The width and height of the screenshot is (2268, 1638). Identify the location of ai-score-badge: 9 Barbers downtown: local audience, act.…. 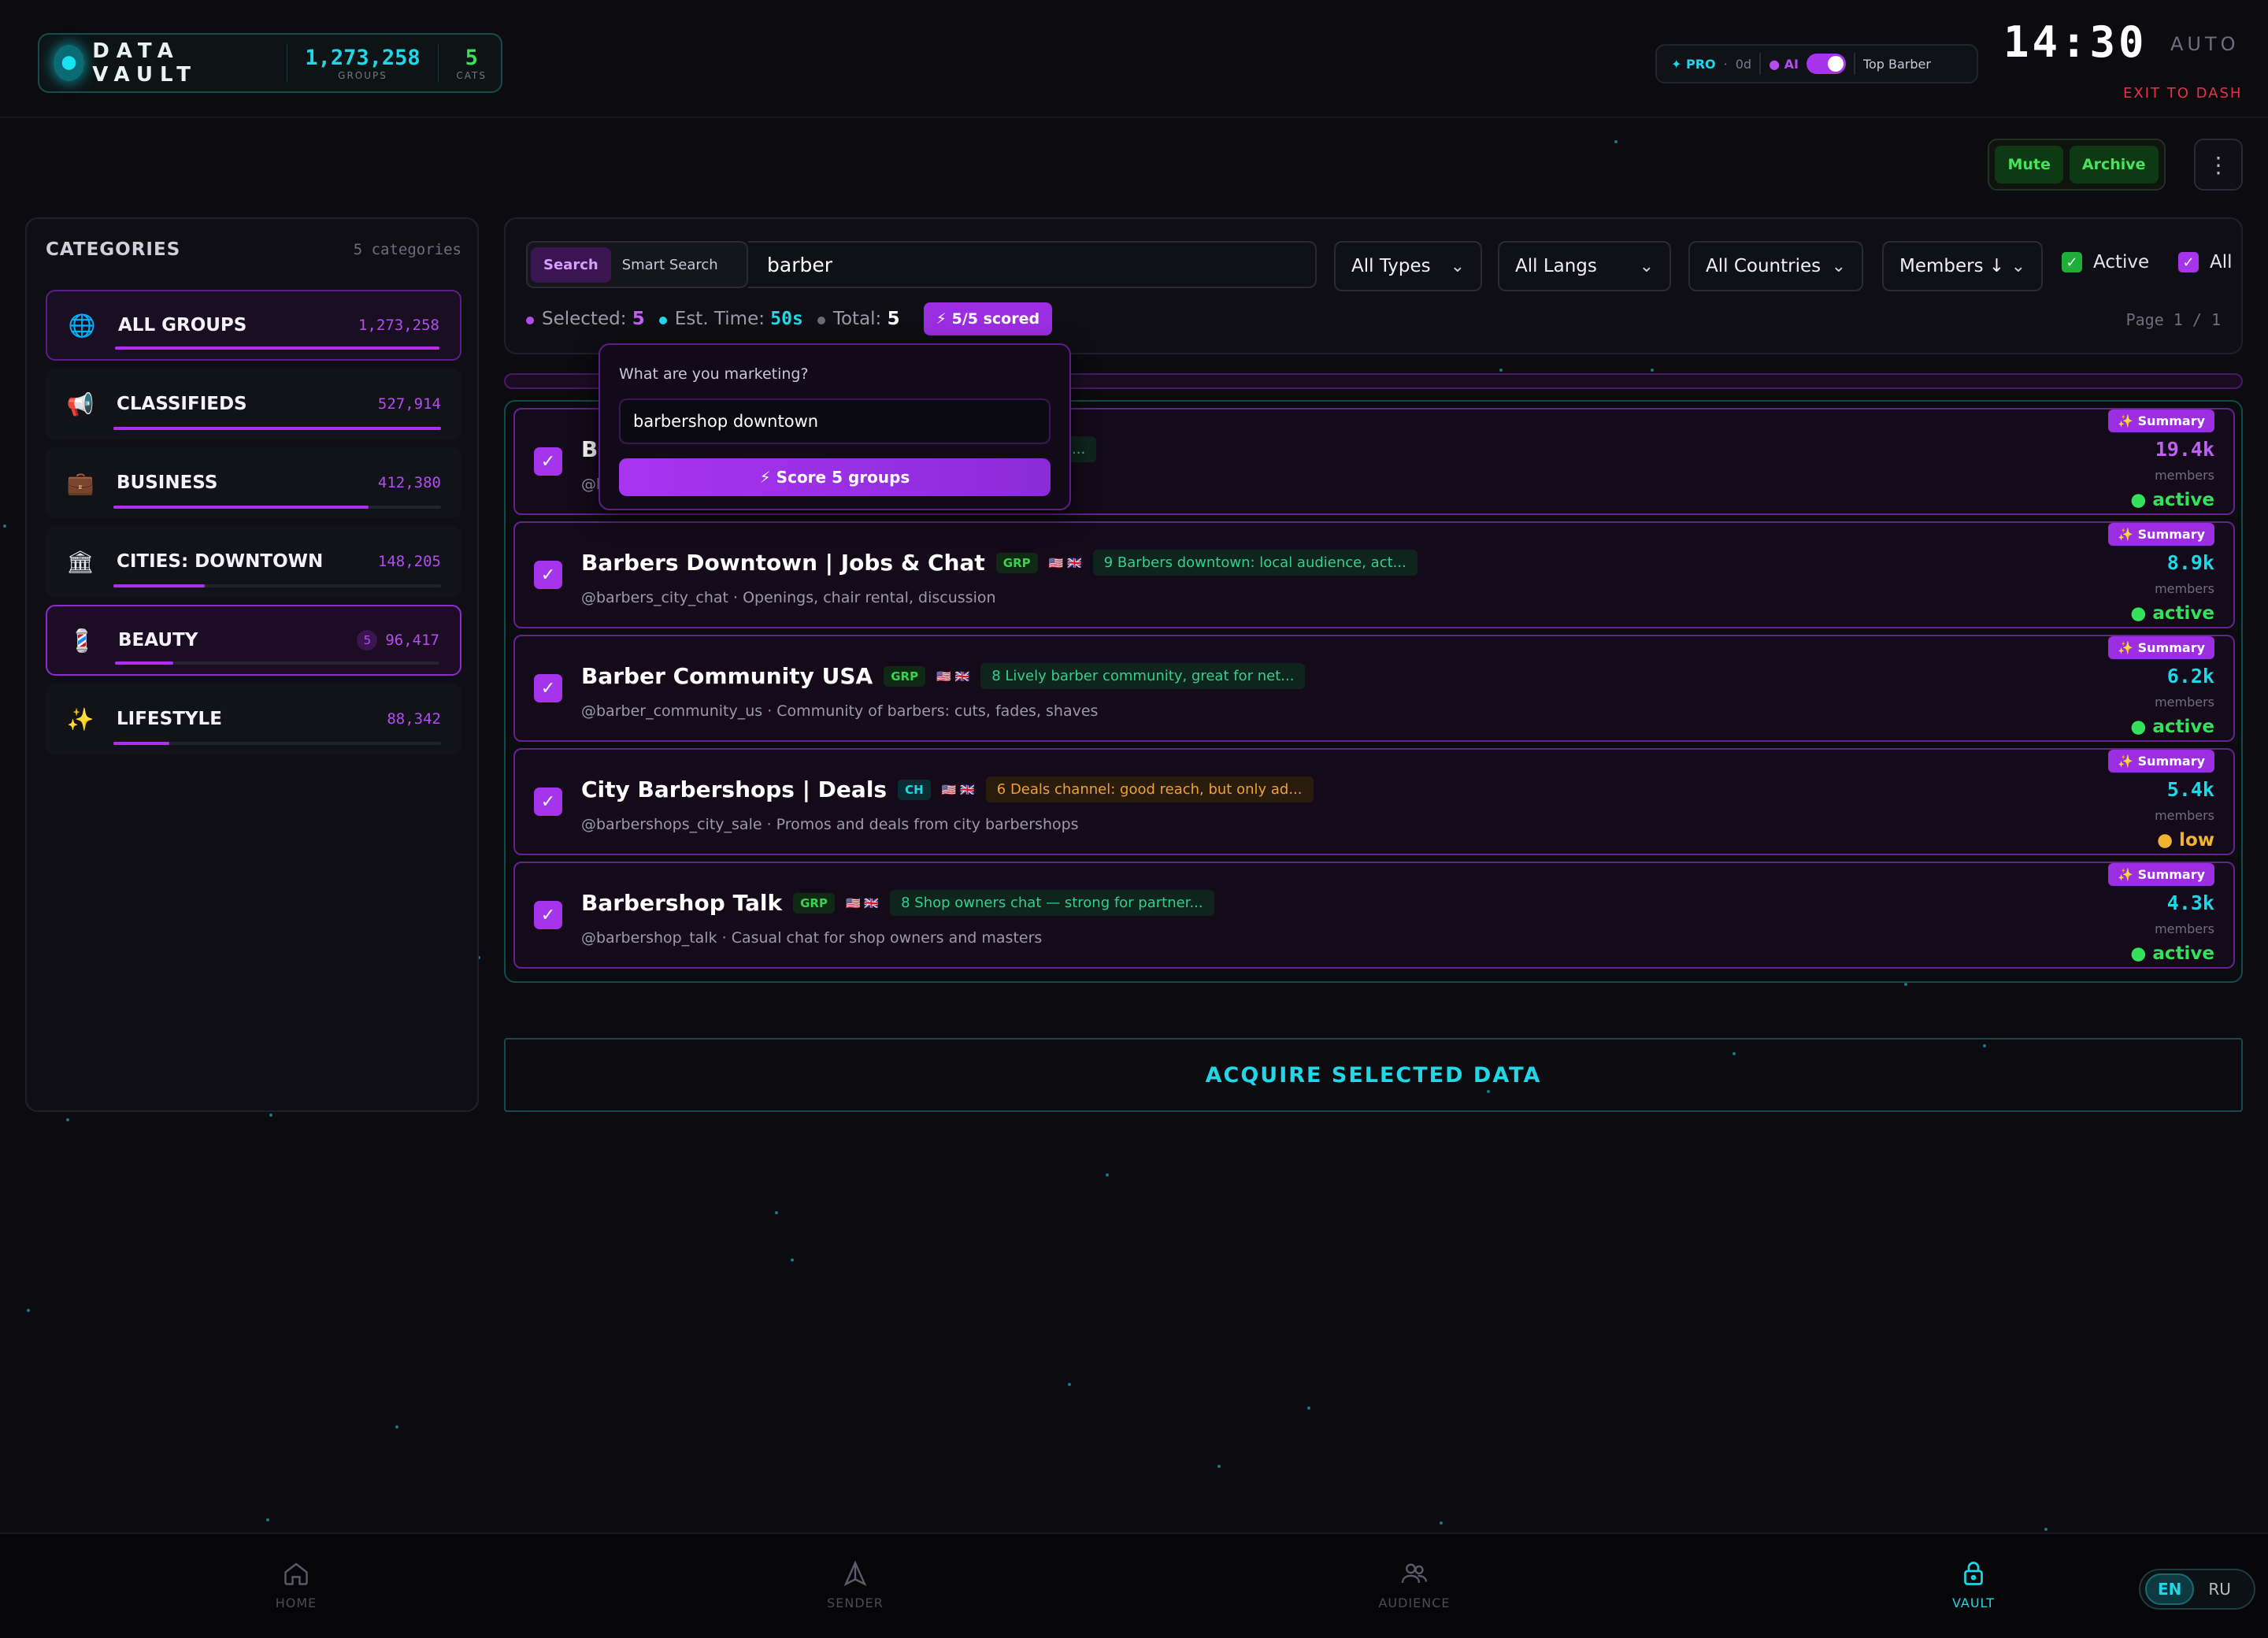
(1255, 563).